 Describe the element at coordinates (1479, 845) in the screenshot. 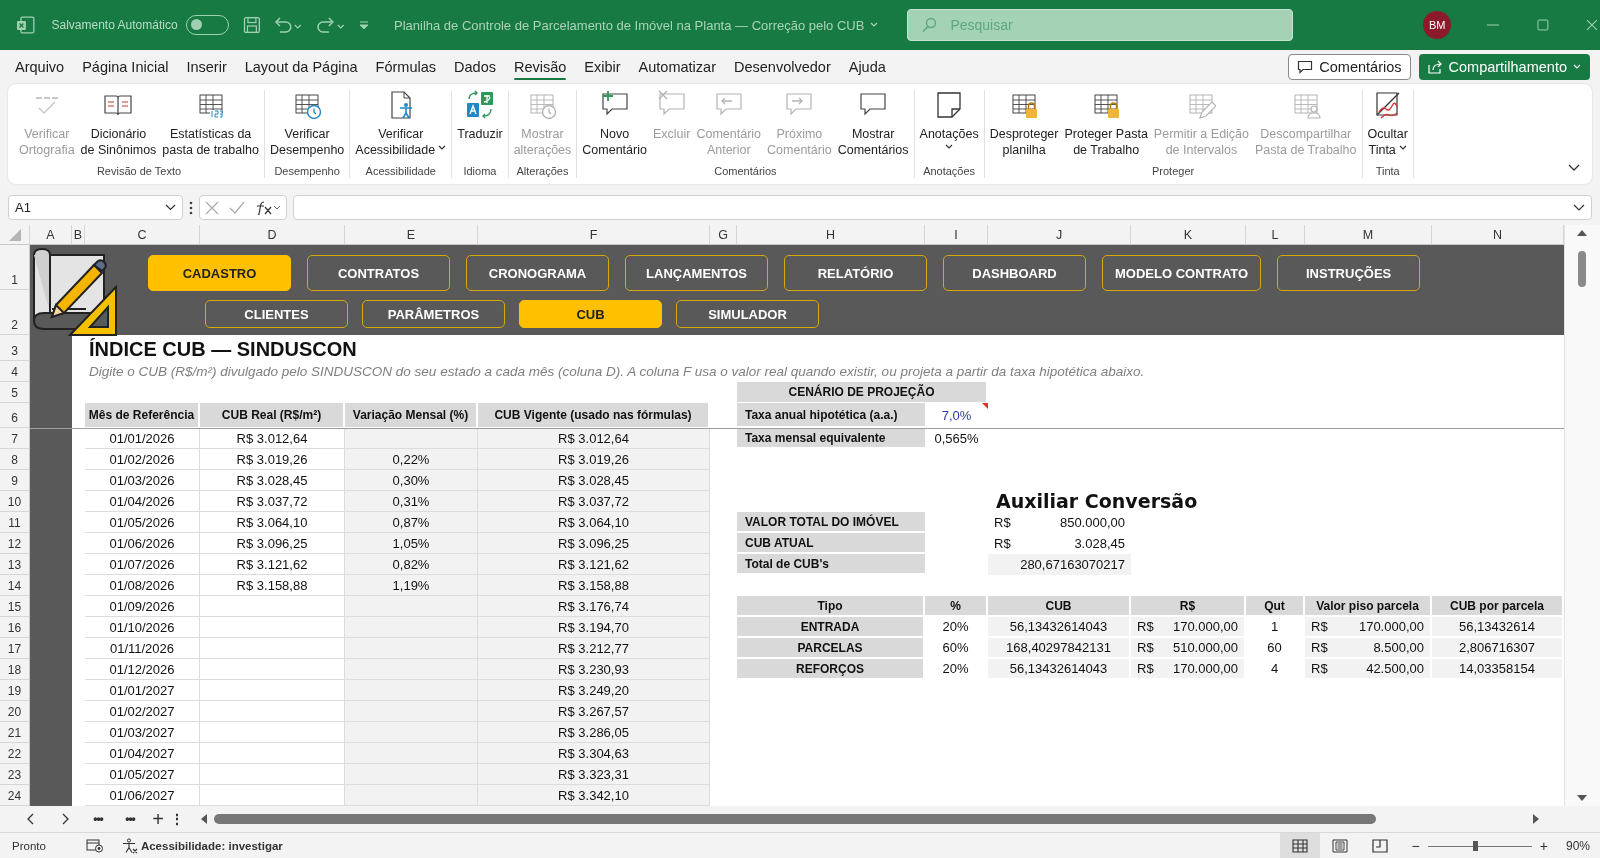

I see `zoom-slider` at that location.